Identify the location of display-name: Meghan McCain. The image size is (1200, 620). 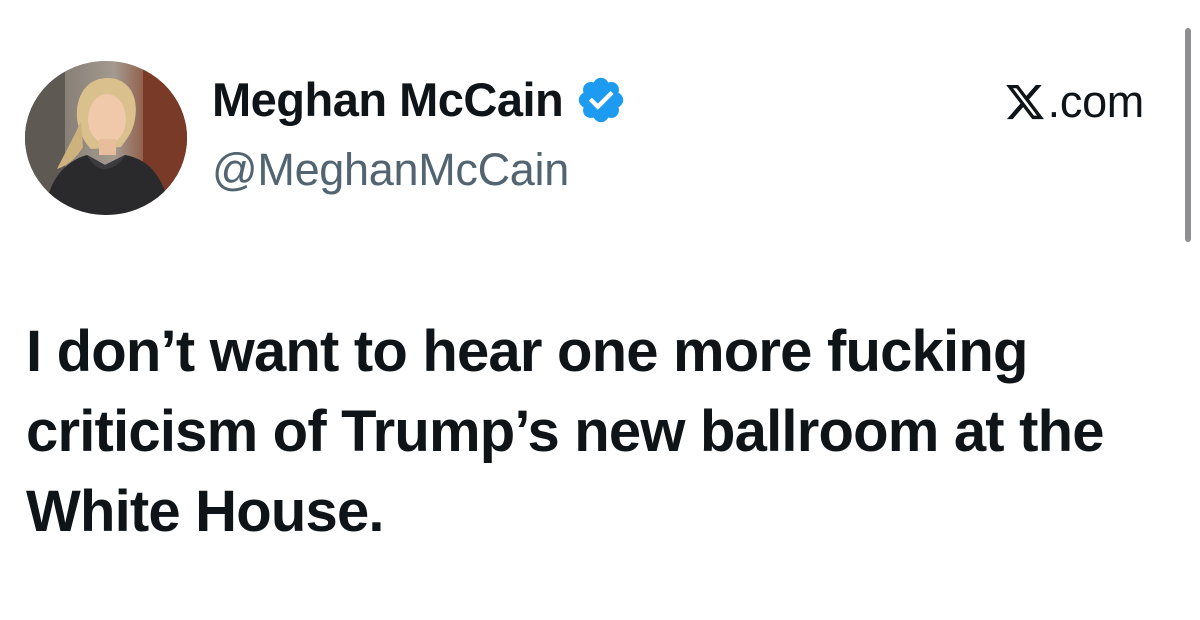
(388, 100).